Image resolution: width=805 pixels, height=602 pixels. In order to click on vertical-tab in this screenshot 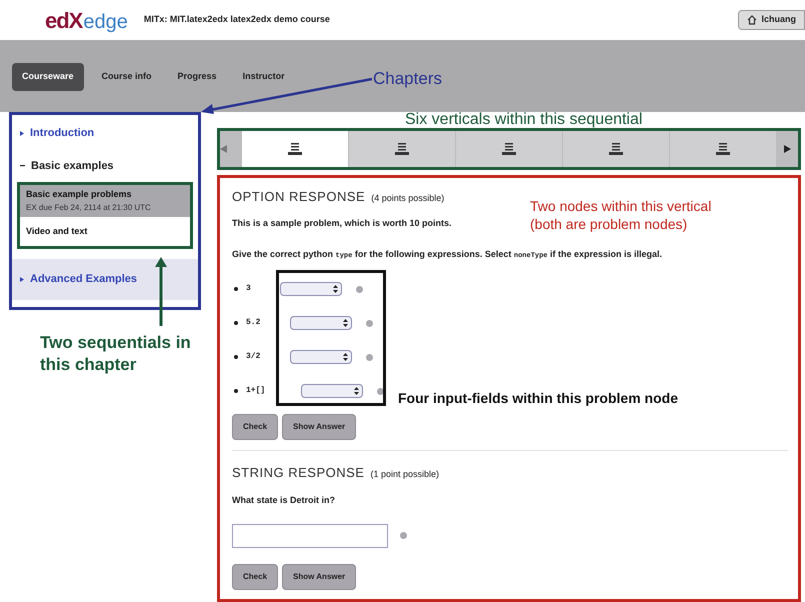, I will do `click(295, 149)`.